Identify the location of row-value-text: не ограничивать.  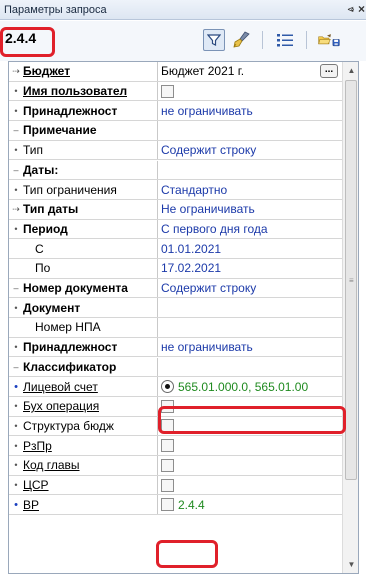
(207, 110).